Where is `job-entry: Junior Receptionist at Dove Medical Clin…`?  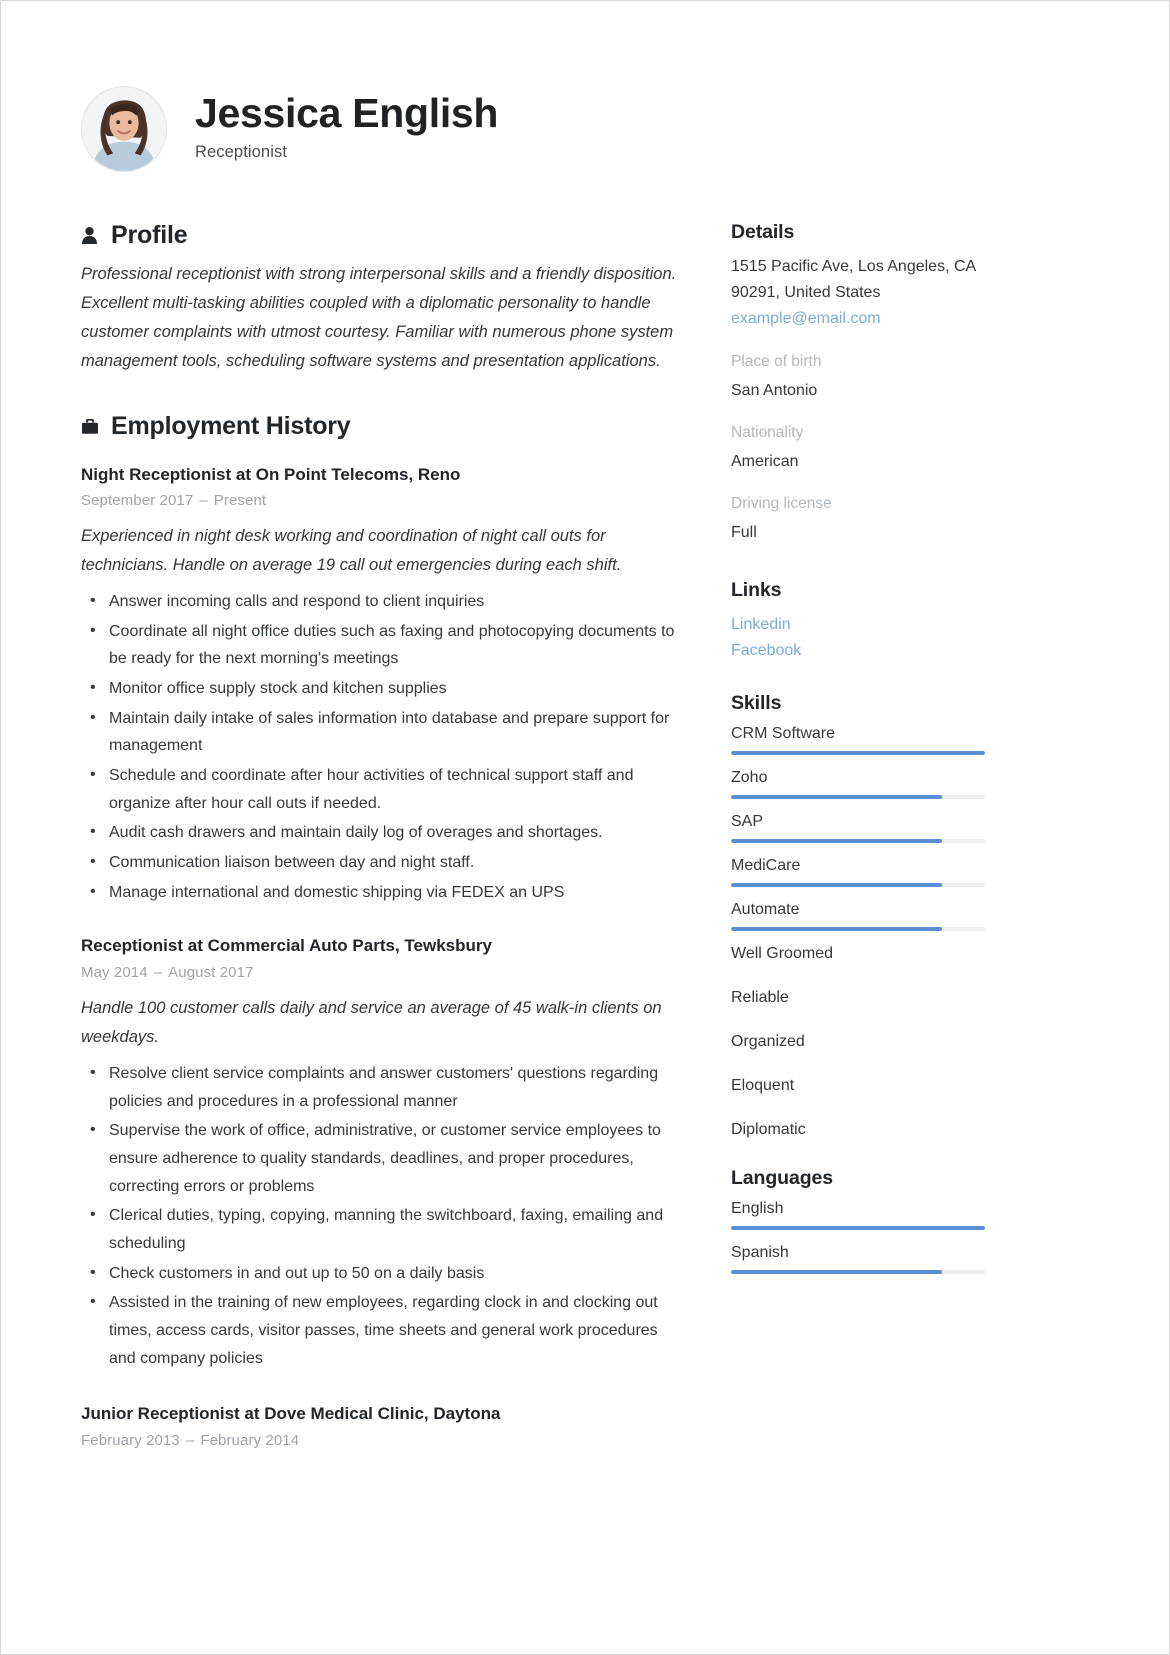 job-entry: Junior Receptionist at Dove Medical Clin… is located at coordinates (383, 1425).